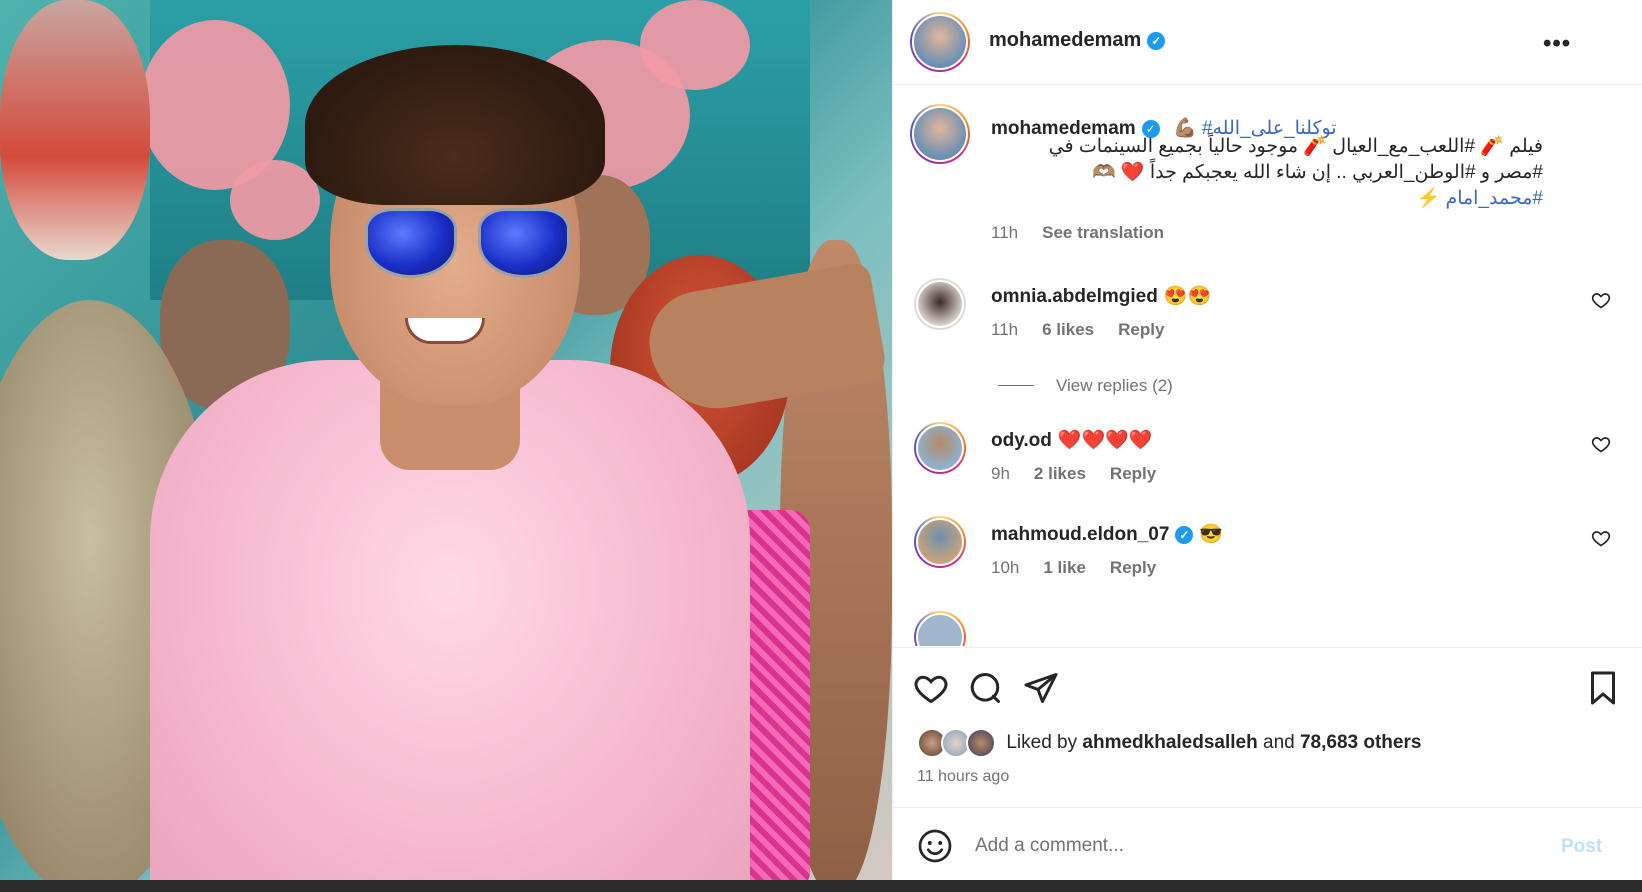 The height and width of the screenshot is (892, 1642). Describe the element at coordinates (931, 688) in the screenshot. I see `like-icon` at that location.